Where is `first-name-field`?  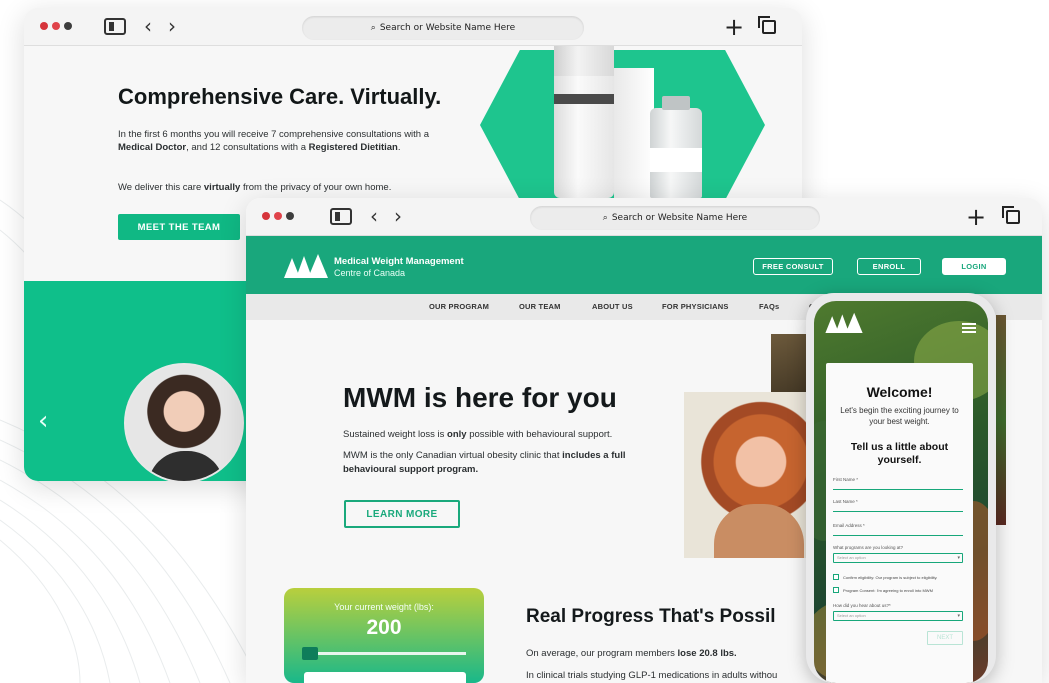 first-name-field is located at coordinates (898, 489).